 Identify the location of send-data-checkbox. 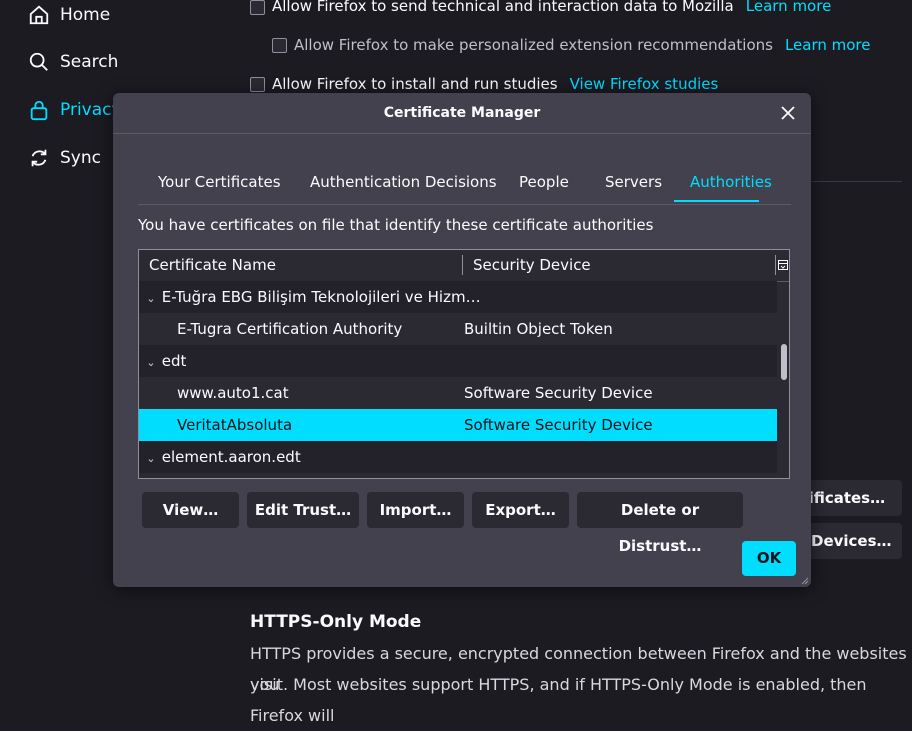
(257, 7).